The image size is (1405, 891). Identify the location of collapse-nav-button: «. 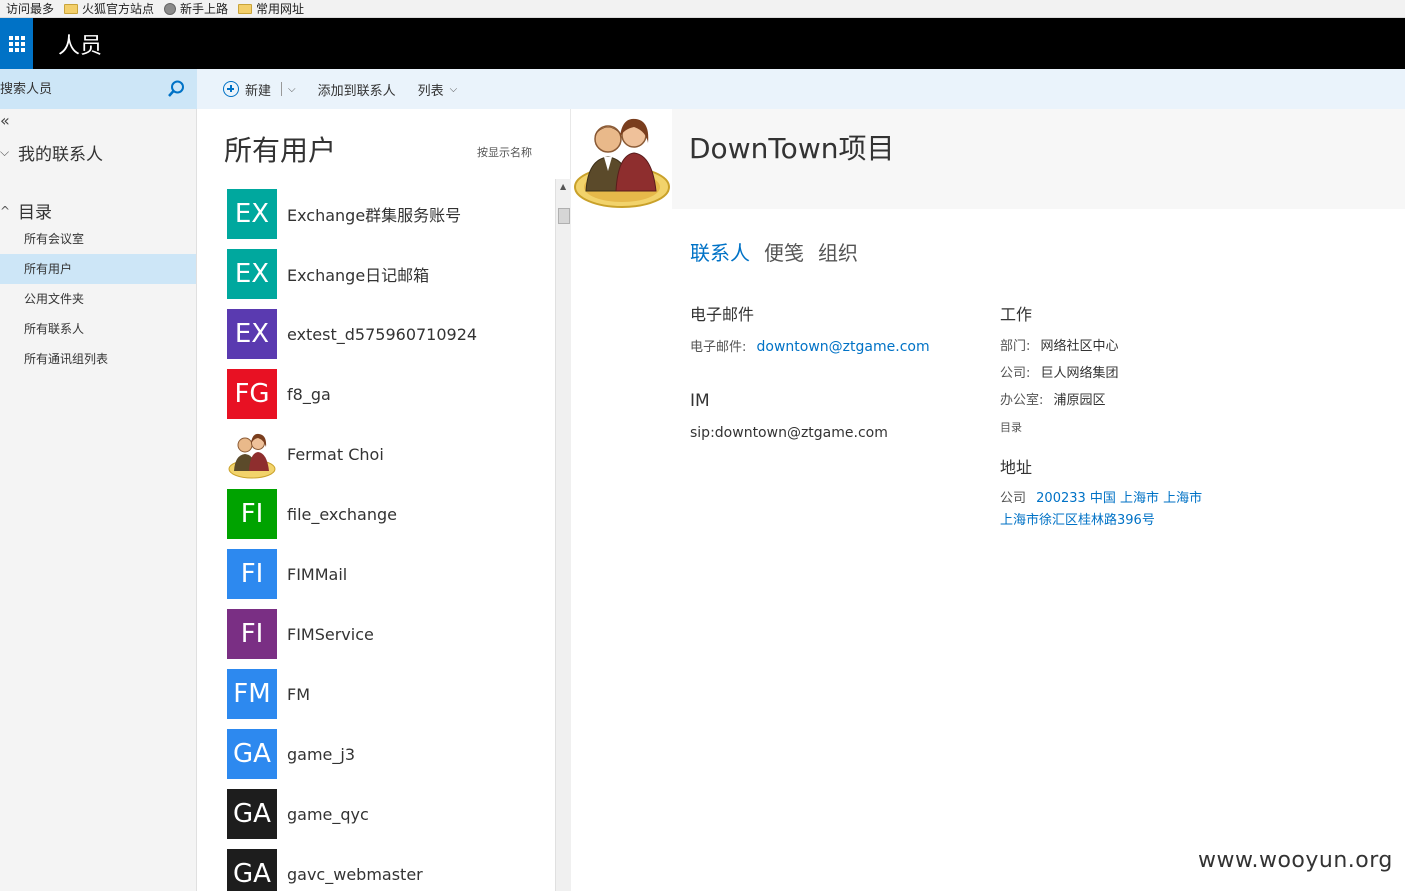
(5, 120).